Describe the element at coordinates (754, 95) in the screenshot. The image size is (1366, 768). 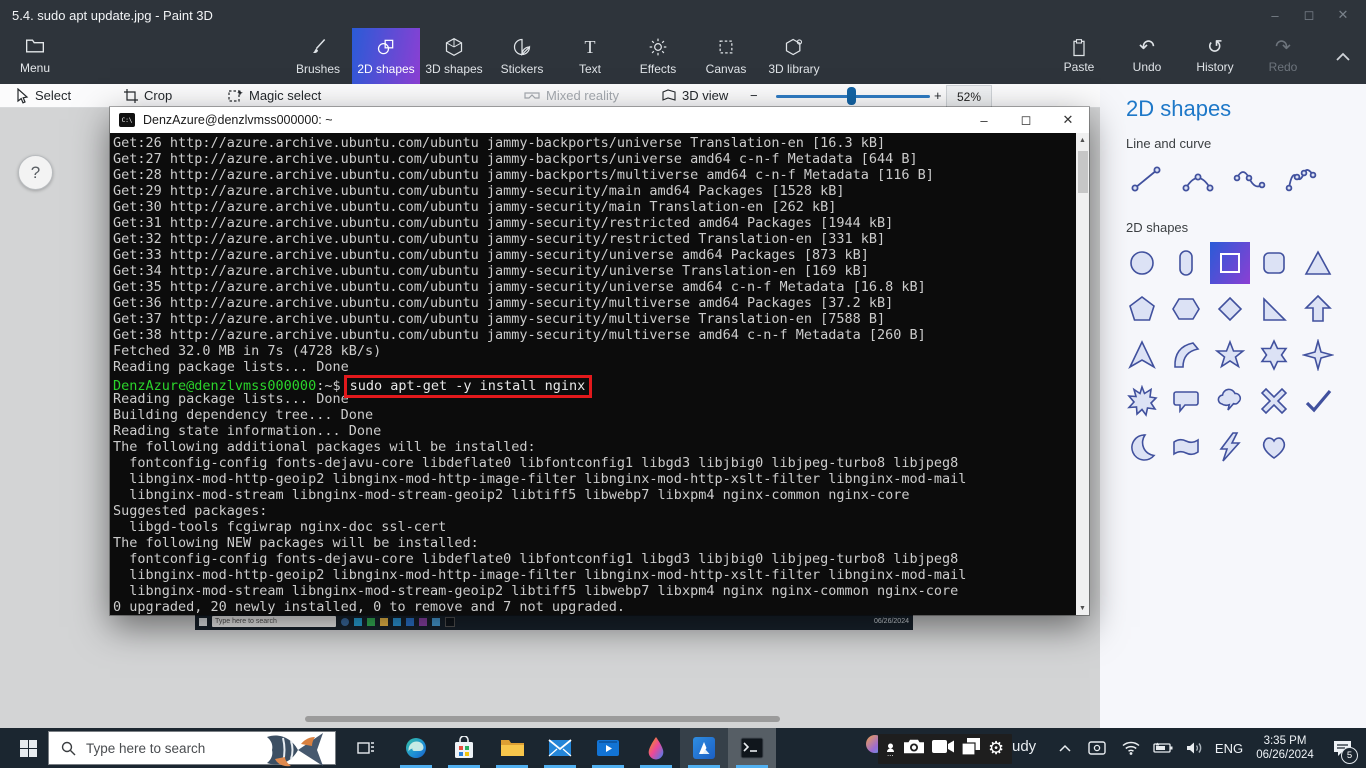
I see `zoom-out-button: −` at that location.